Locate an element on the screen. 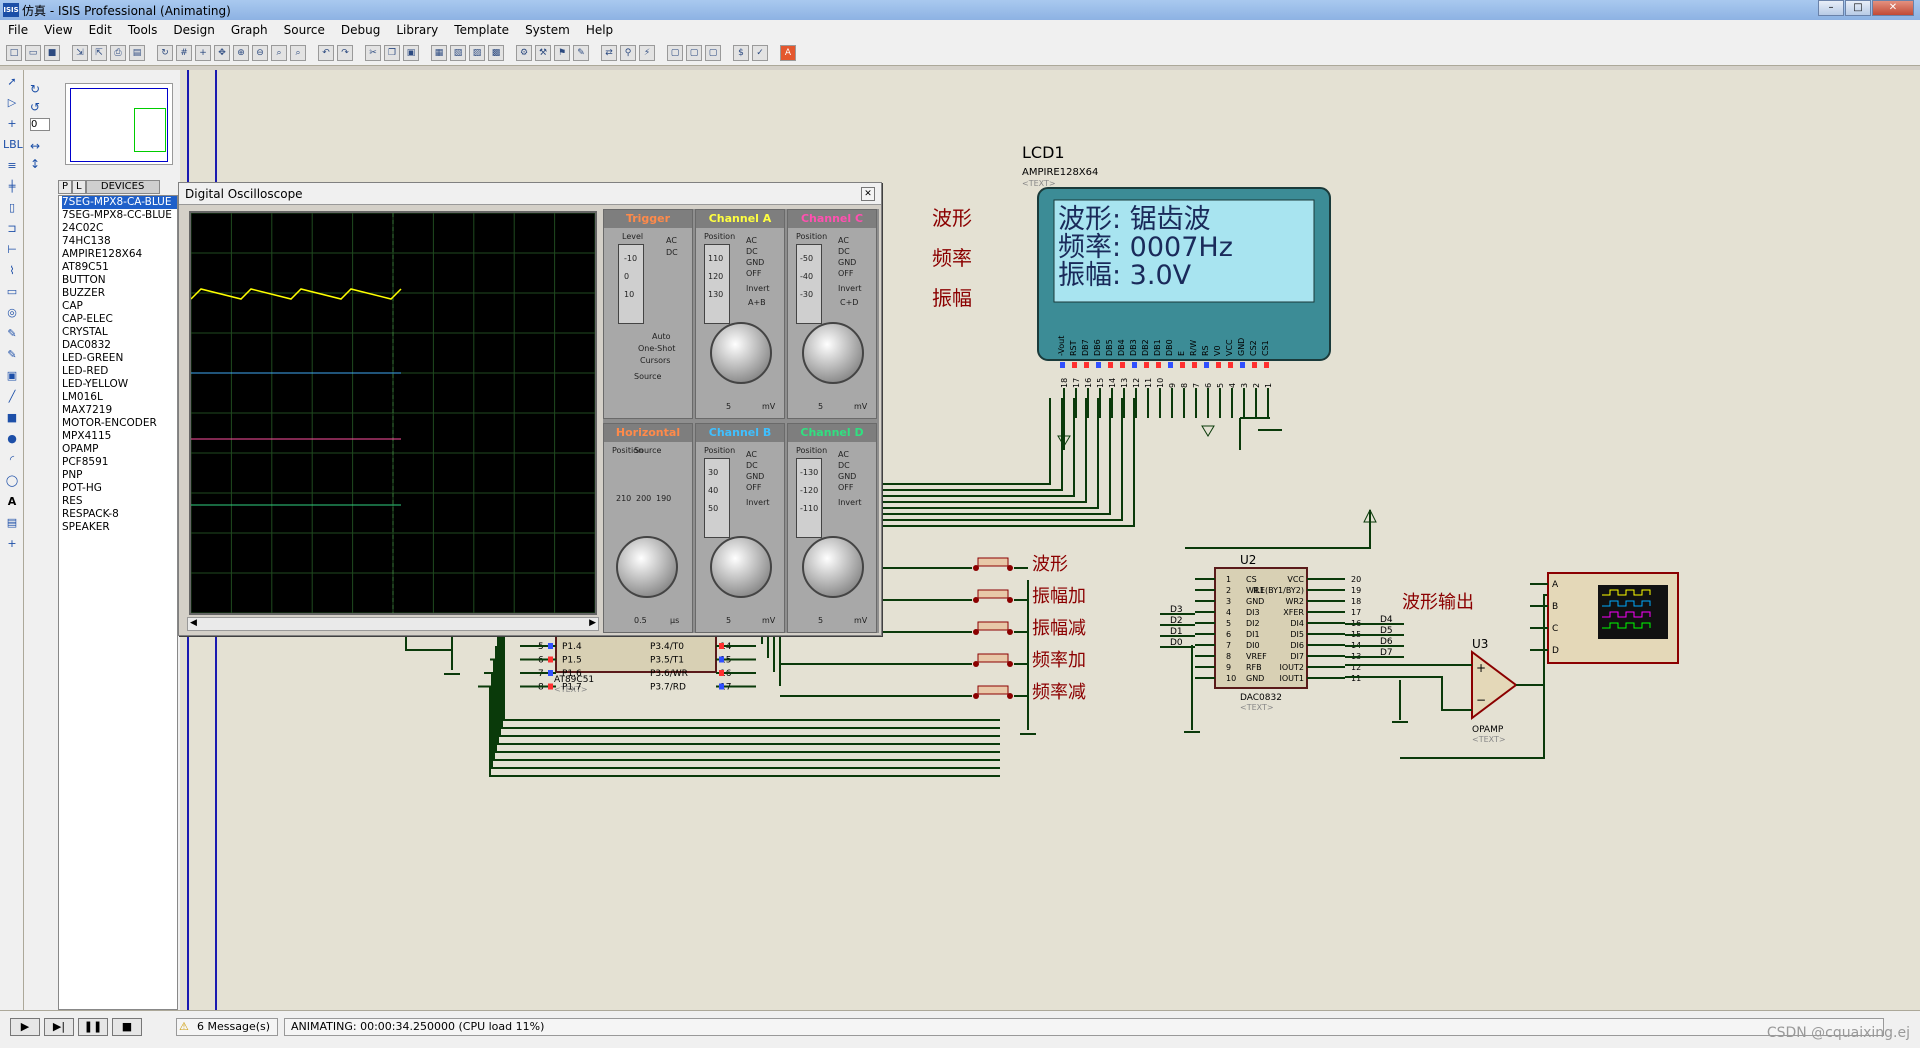 This screenshot has height=1048, width=1920. trigger-auto: Auto is located at coordinates (661, 336).